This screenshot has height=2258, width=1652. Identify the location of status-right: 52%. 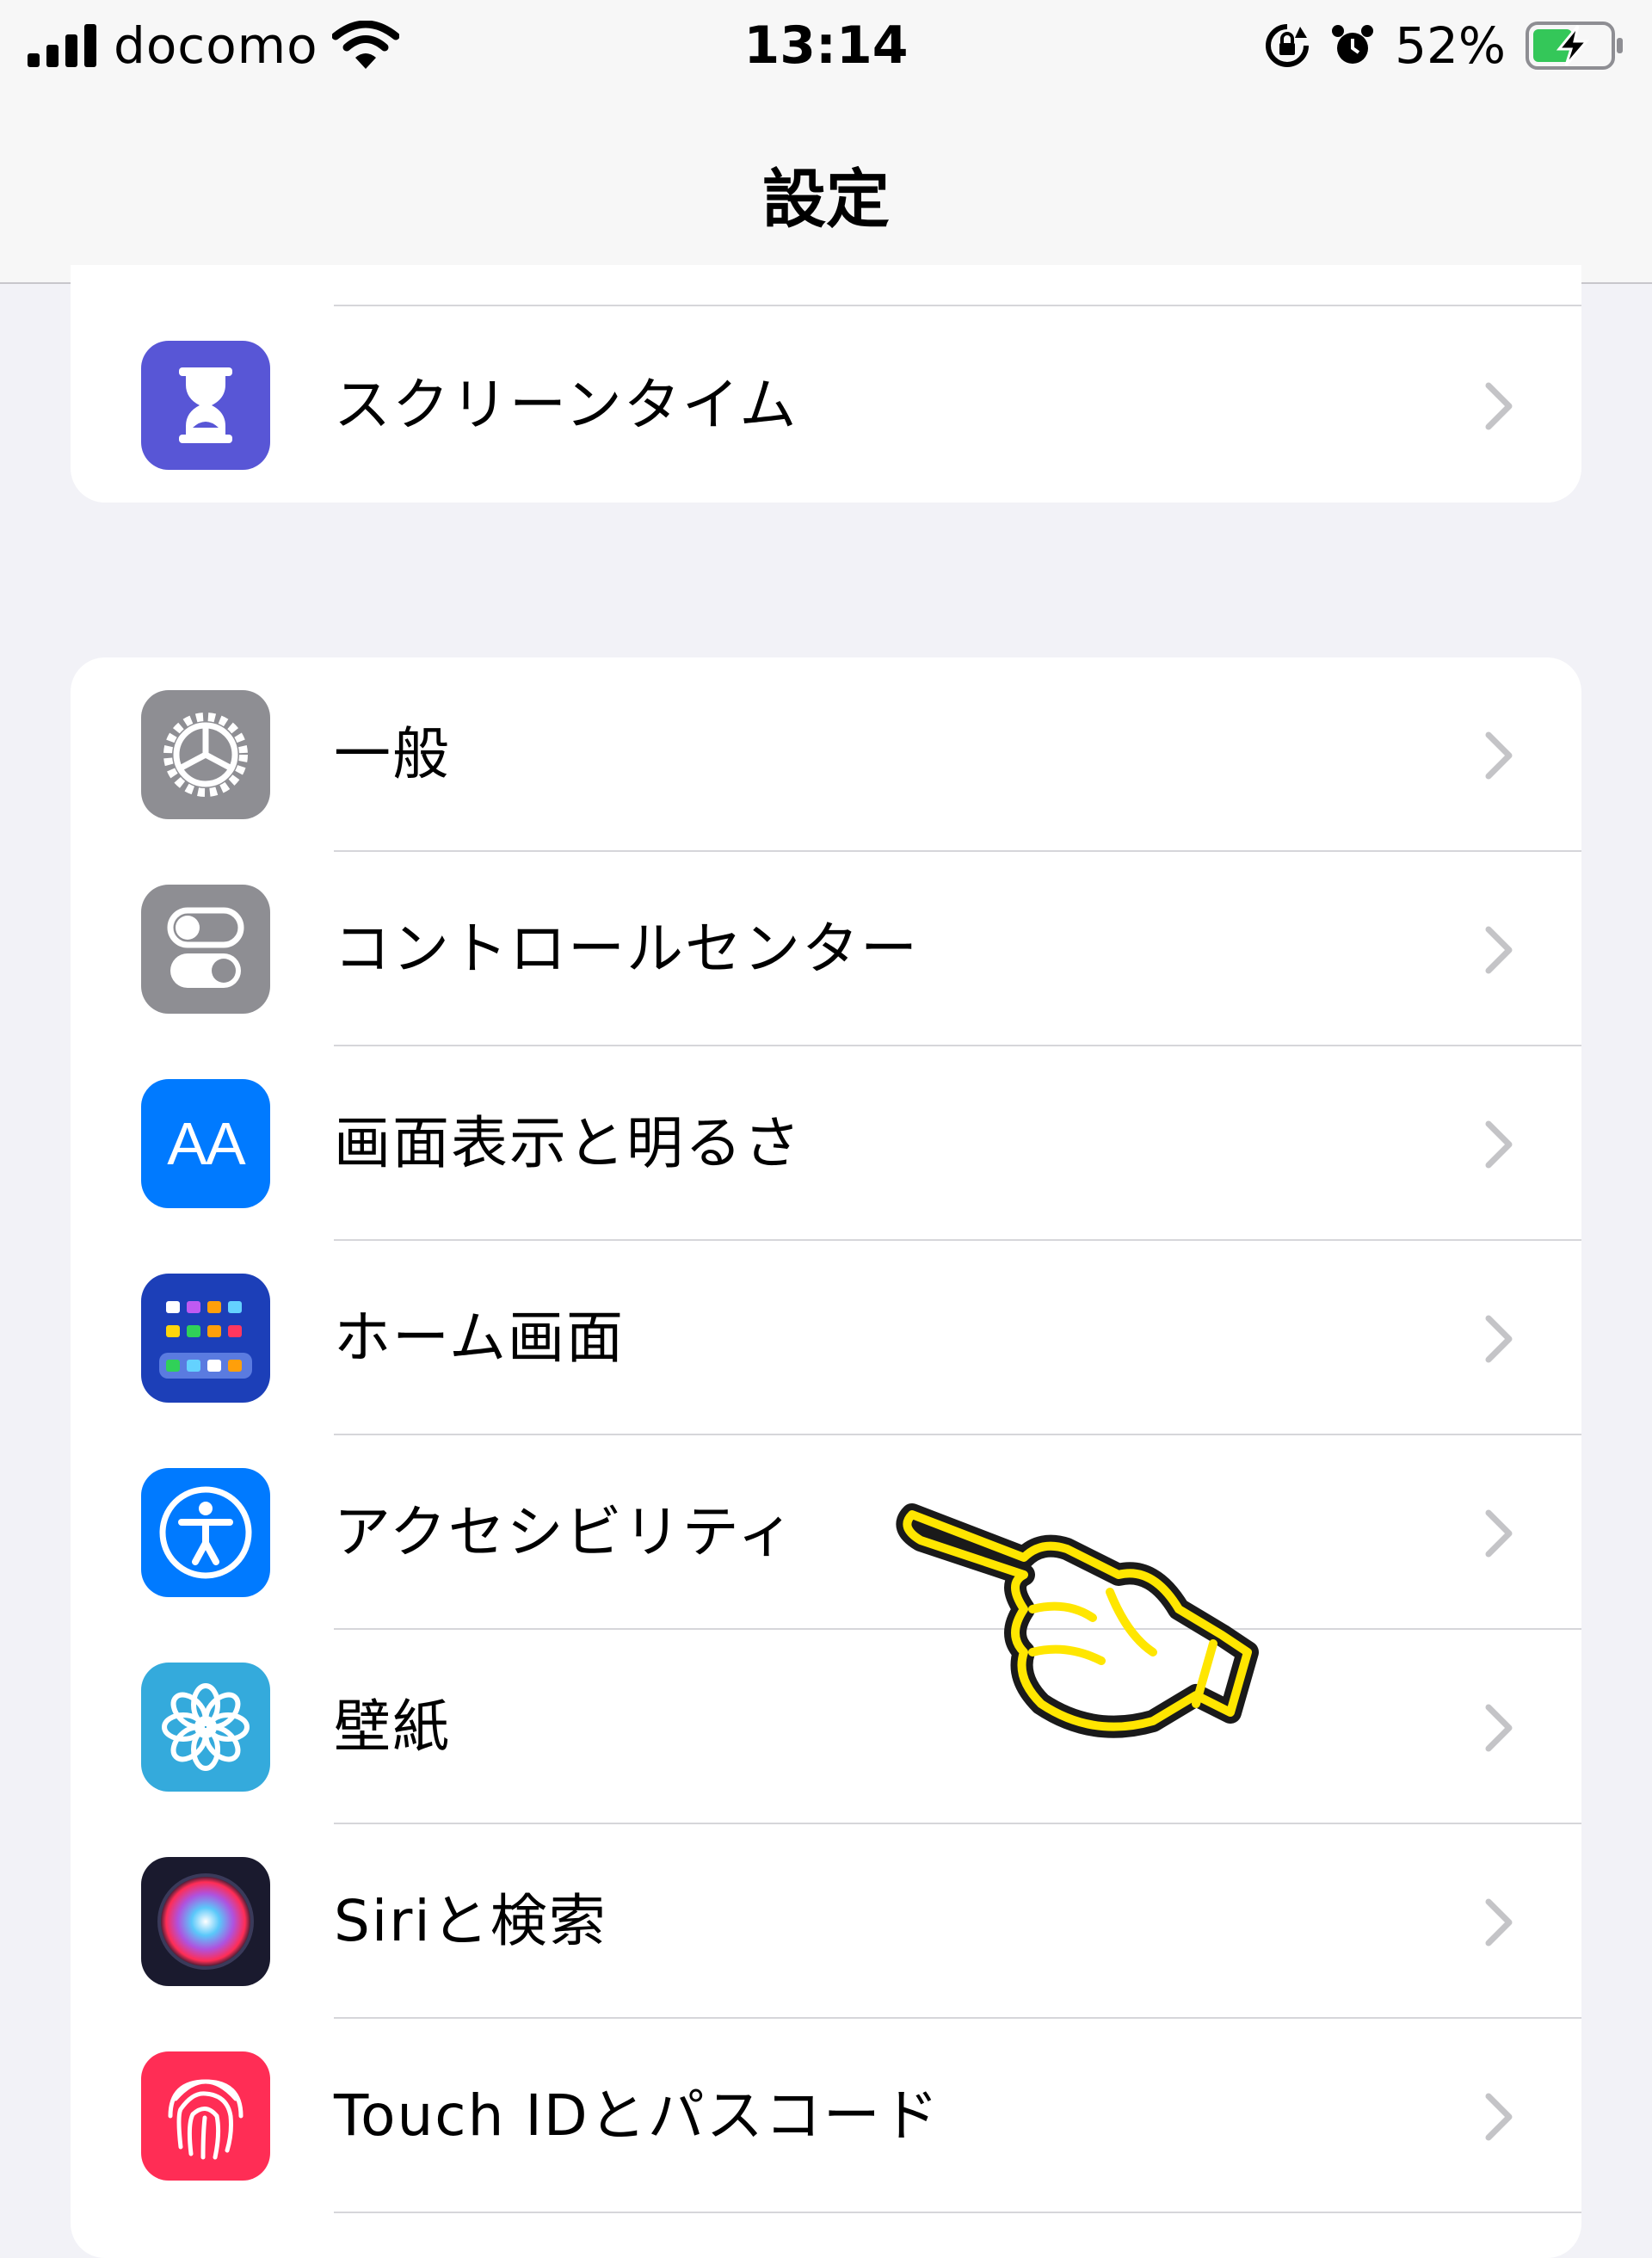
(1445, 45).